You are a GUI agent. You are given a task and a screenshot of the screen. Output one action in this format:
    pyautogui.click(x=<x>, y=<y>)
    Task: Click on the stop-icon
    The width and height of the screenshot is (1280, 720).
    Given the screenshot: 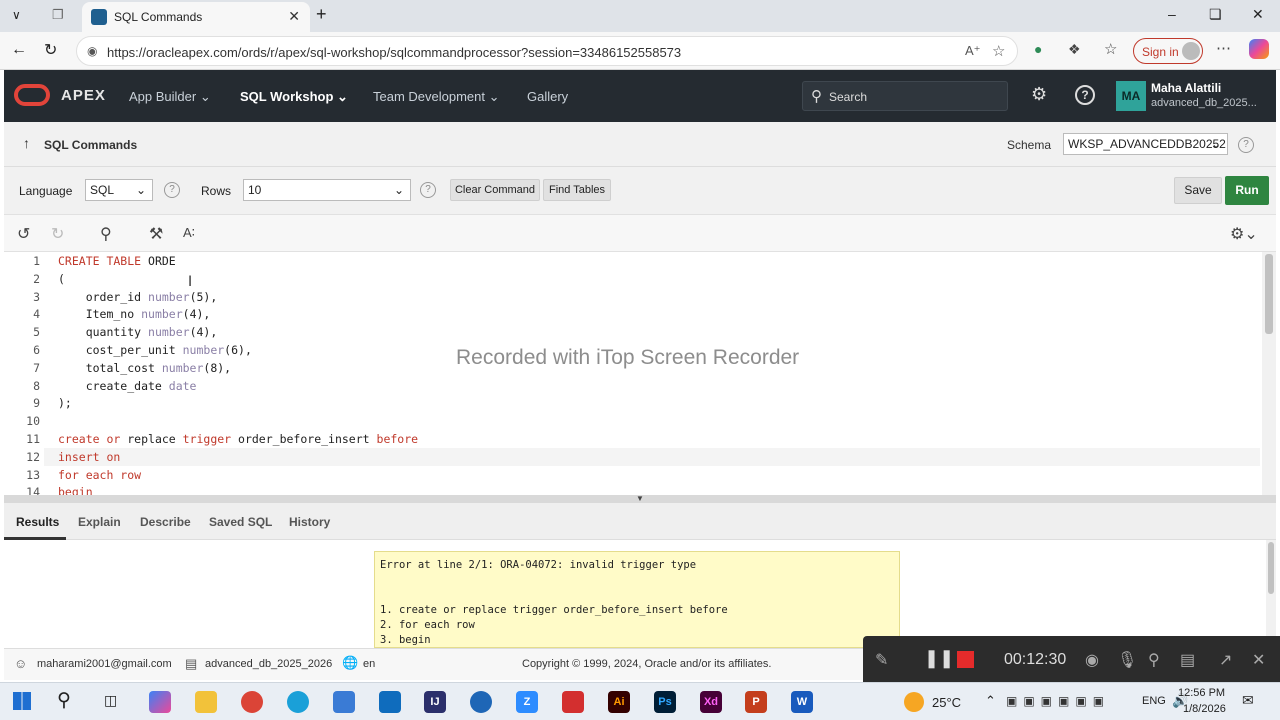 What is the action you would take?
    pyautogui.click(x=965, y=659)
    